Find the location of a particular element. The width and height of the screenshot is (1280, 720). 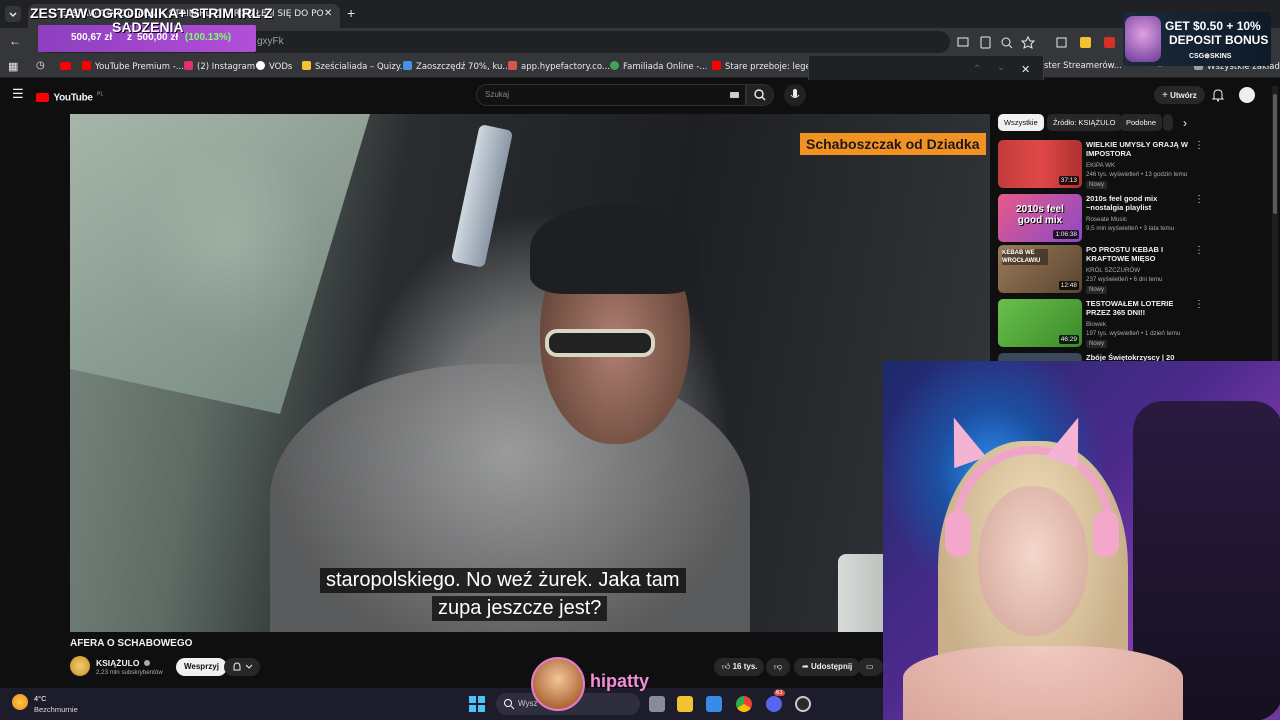

scrollbar-thumb is located at coordinates (1275, 154).